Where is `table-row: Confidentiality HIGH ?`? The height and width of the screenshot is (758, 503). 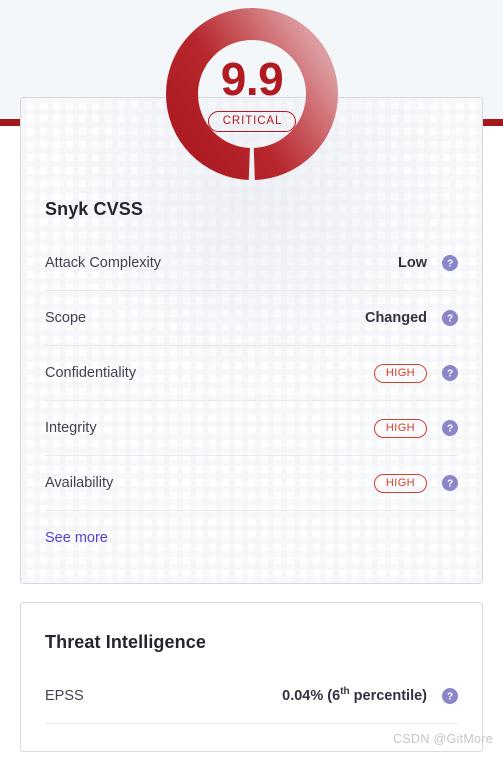 table-row: Confidentiality HIGH ? is located at coordinates (251, 373).